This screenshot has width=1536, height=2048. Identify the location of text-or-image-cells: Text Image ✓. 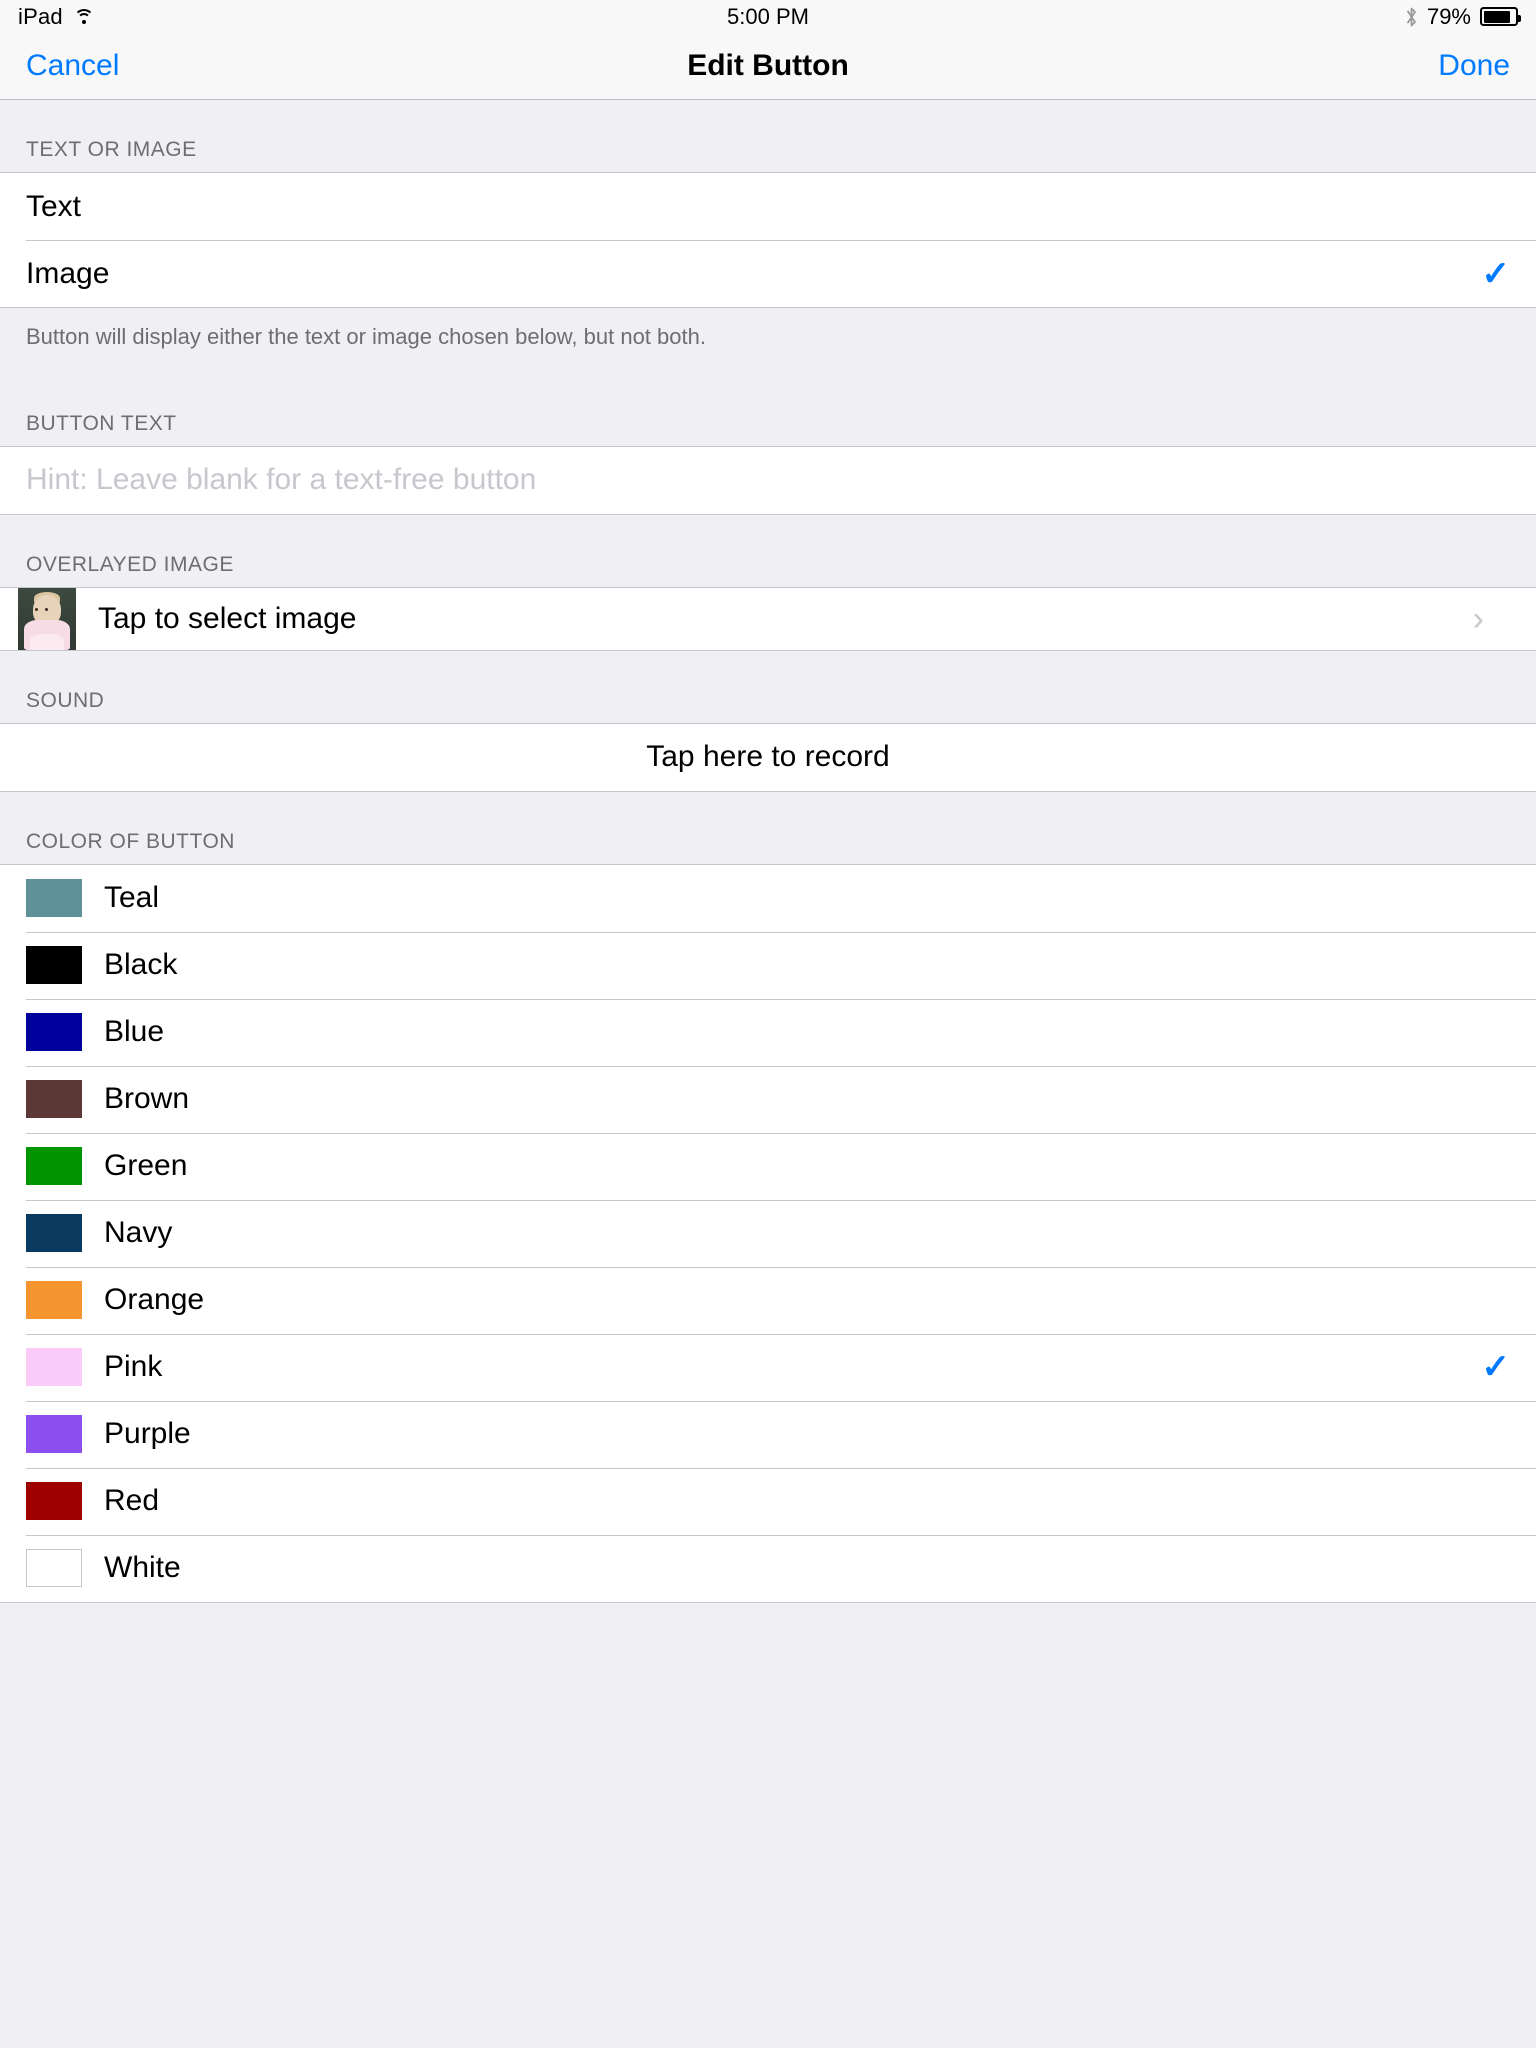
(768, 240).